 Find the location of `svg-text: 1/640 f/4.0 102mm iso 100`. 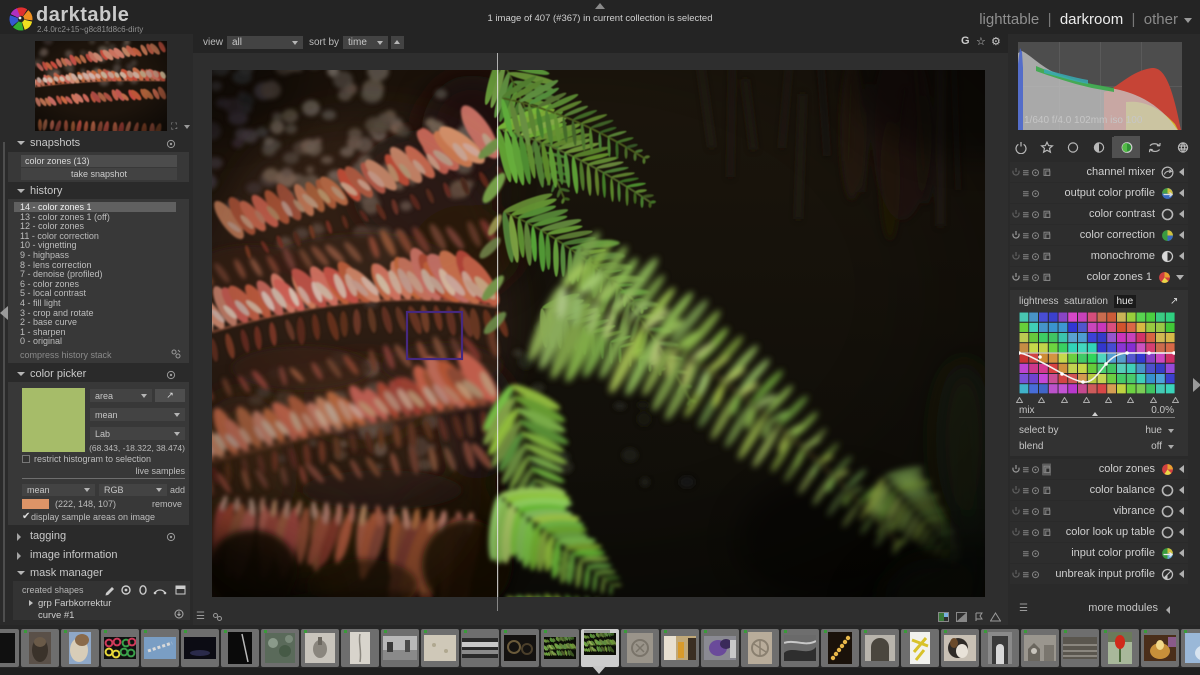

svg-text: 1/640 f/4.0 102mm iso 100 is located at coordinates (1083, 120).